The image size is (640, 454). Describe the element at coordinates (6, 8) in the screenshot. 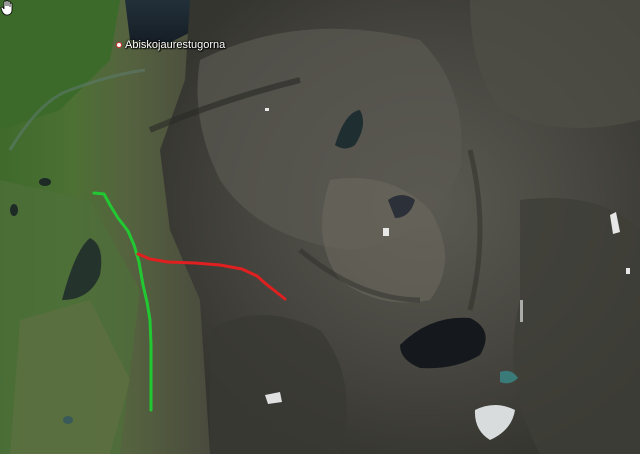

I see `hand-cursor-icon` at that location.